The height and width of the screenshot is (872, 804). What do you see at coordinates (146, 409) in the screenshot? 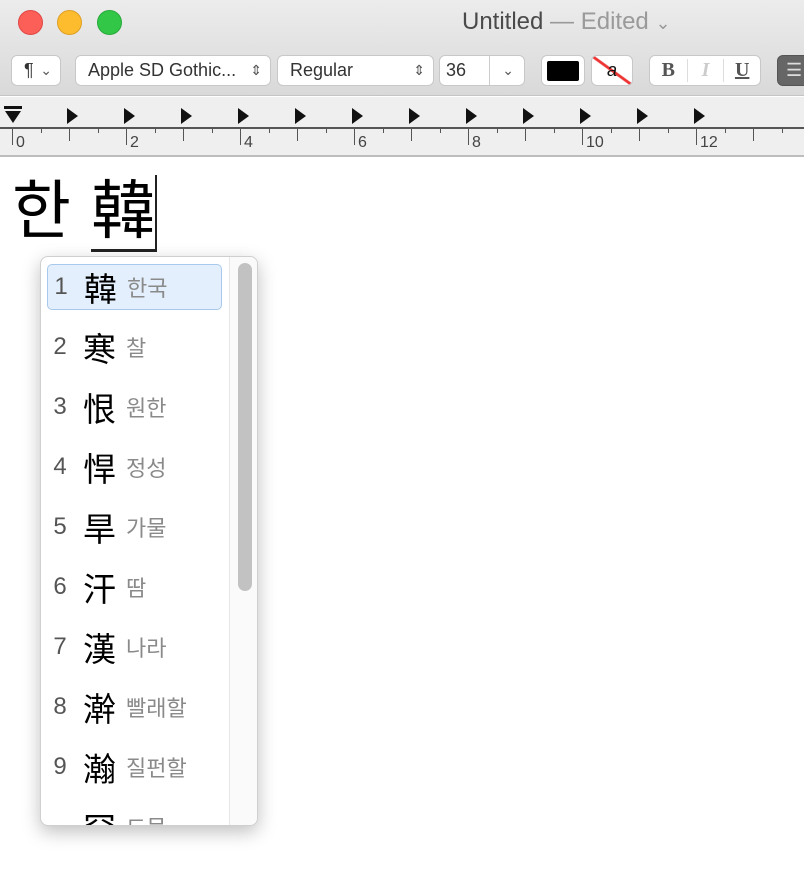
I see `candidate-reading: 원한` at bounding box center [146, 409].